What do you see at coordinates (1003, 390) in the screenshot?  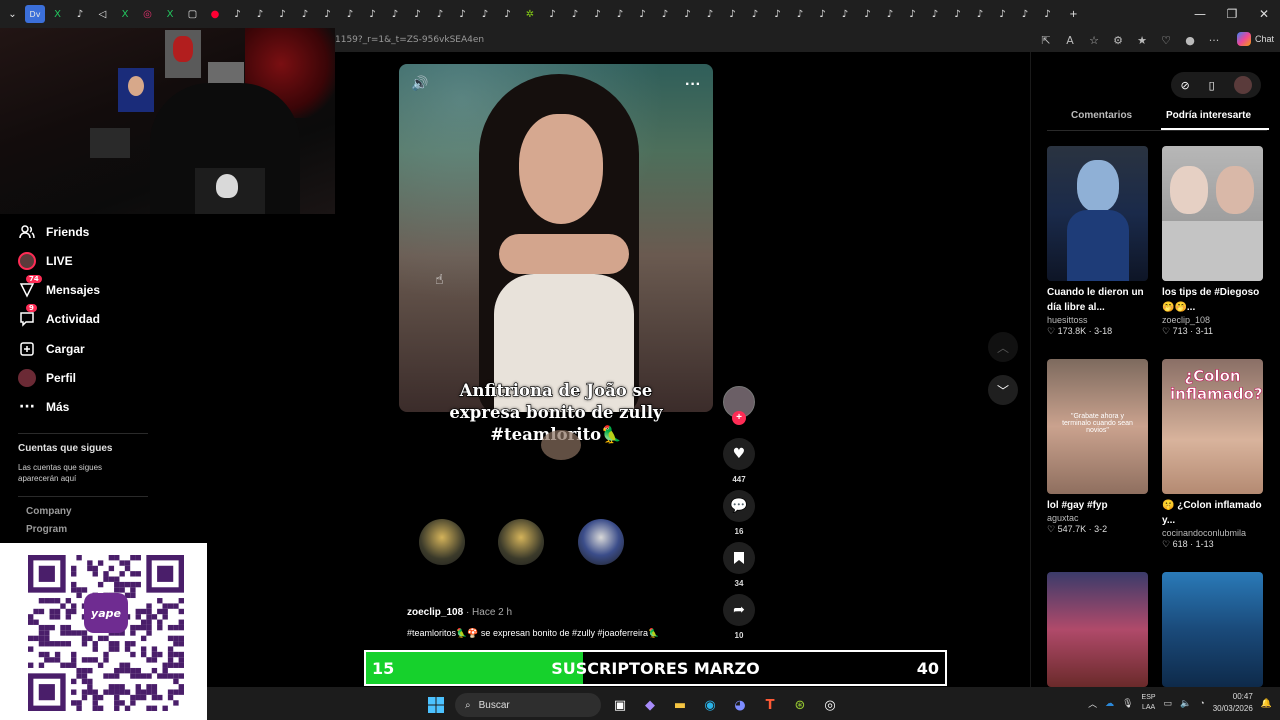 I see `next-video-button: ﹀` at bounding box center [1003, 390].